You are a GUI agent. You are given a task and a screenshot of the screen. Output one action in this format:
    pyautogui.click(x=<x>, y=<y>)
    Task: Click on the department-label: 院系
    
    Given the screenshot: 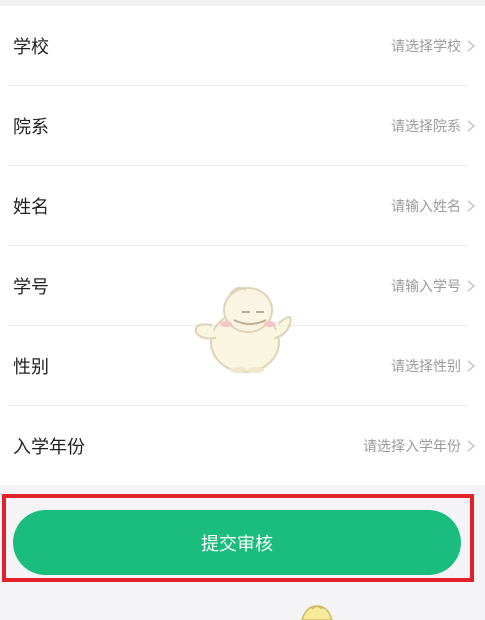 What is the action you would take?
    pyautogui.click(x=31, y=127)
    